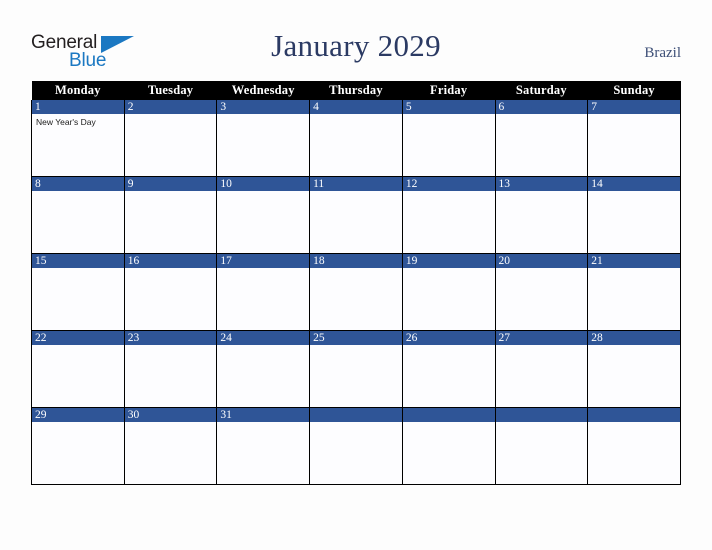 The height and width of the screenshot is (550, 712). What do you see at coordinates (356, 138) in the screenshot?
I see `calendar-day-cell: 4` at bounding box center [356, 138].